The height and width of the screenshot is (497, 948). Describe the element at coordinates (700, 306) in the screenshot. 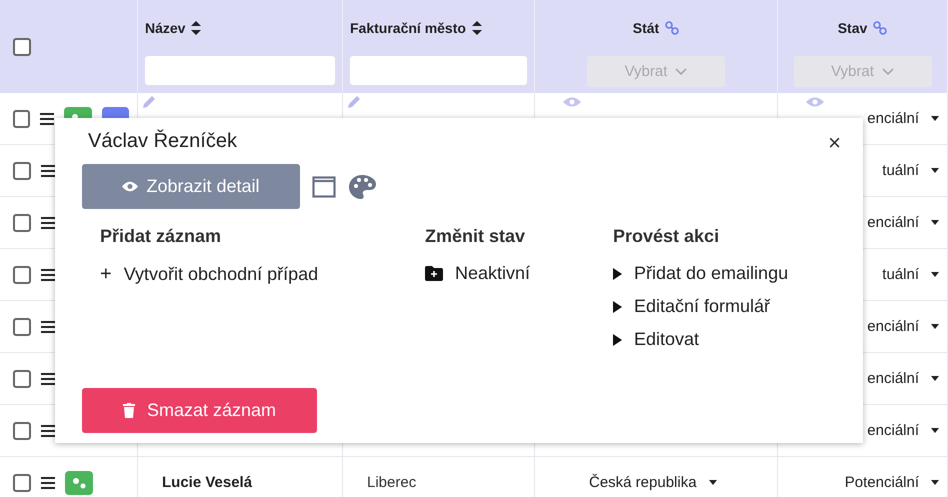

I see `menu-item: Editační formulář` at that location.